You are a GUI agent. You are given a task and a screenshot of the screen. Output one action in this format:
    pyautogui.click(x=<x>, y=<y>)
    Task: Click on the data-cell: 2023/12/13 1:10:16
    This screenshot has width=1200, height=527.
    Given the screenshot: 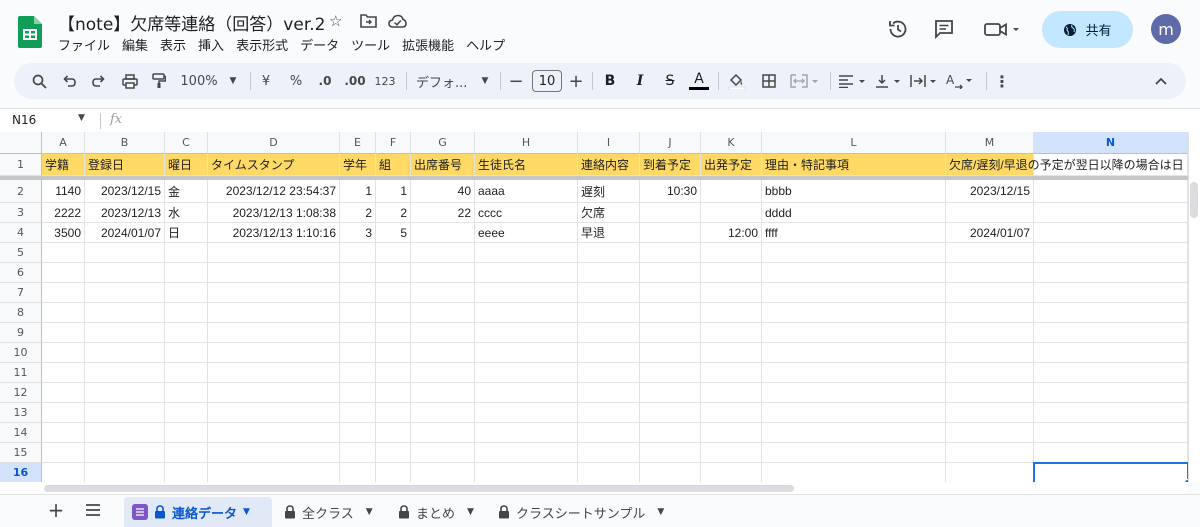 What is the action you would take?
    pyautogui.click(x=274, y=233)
    